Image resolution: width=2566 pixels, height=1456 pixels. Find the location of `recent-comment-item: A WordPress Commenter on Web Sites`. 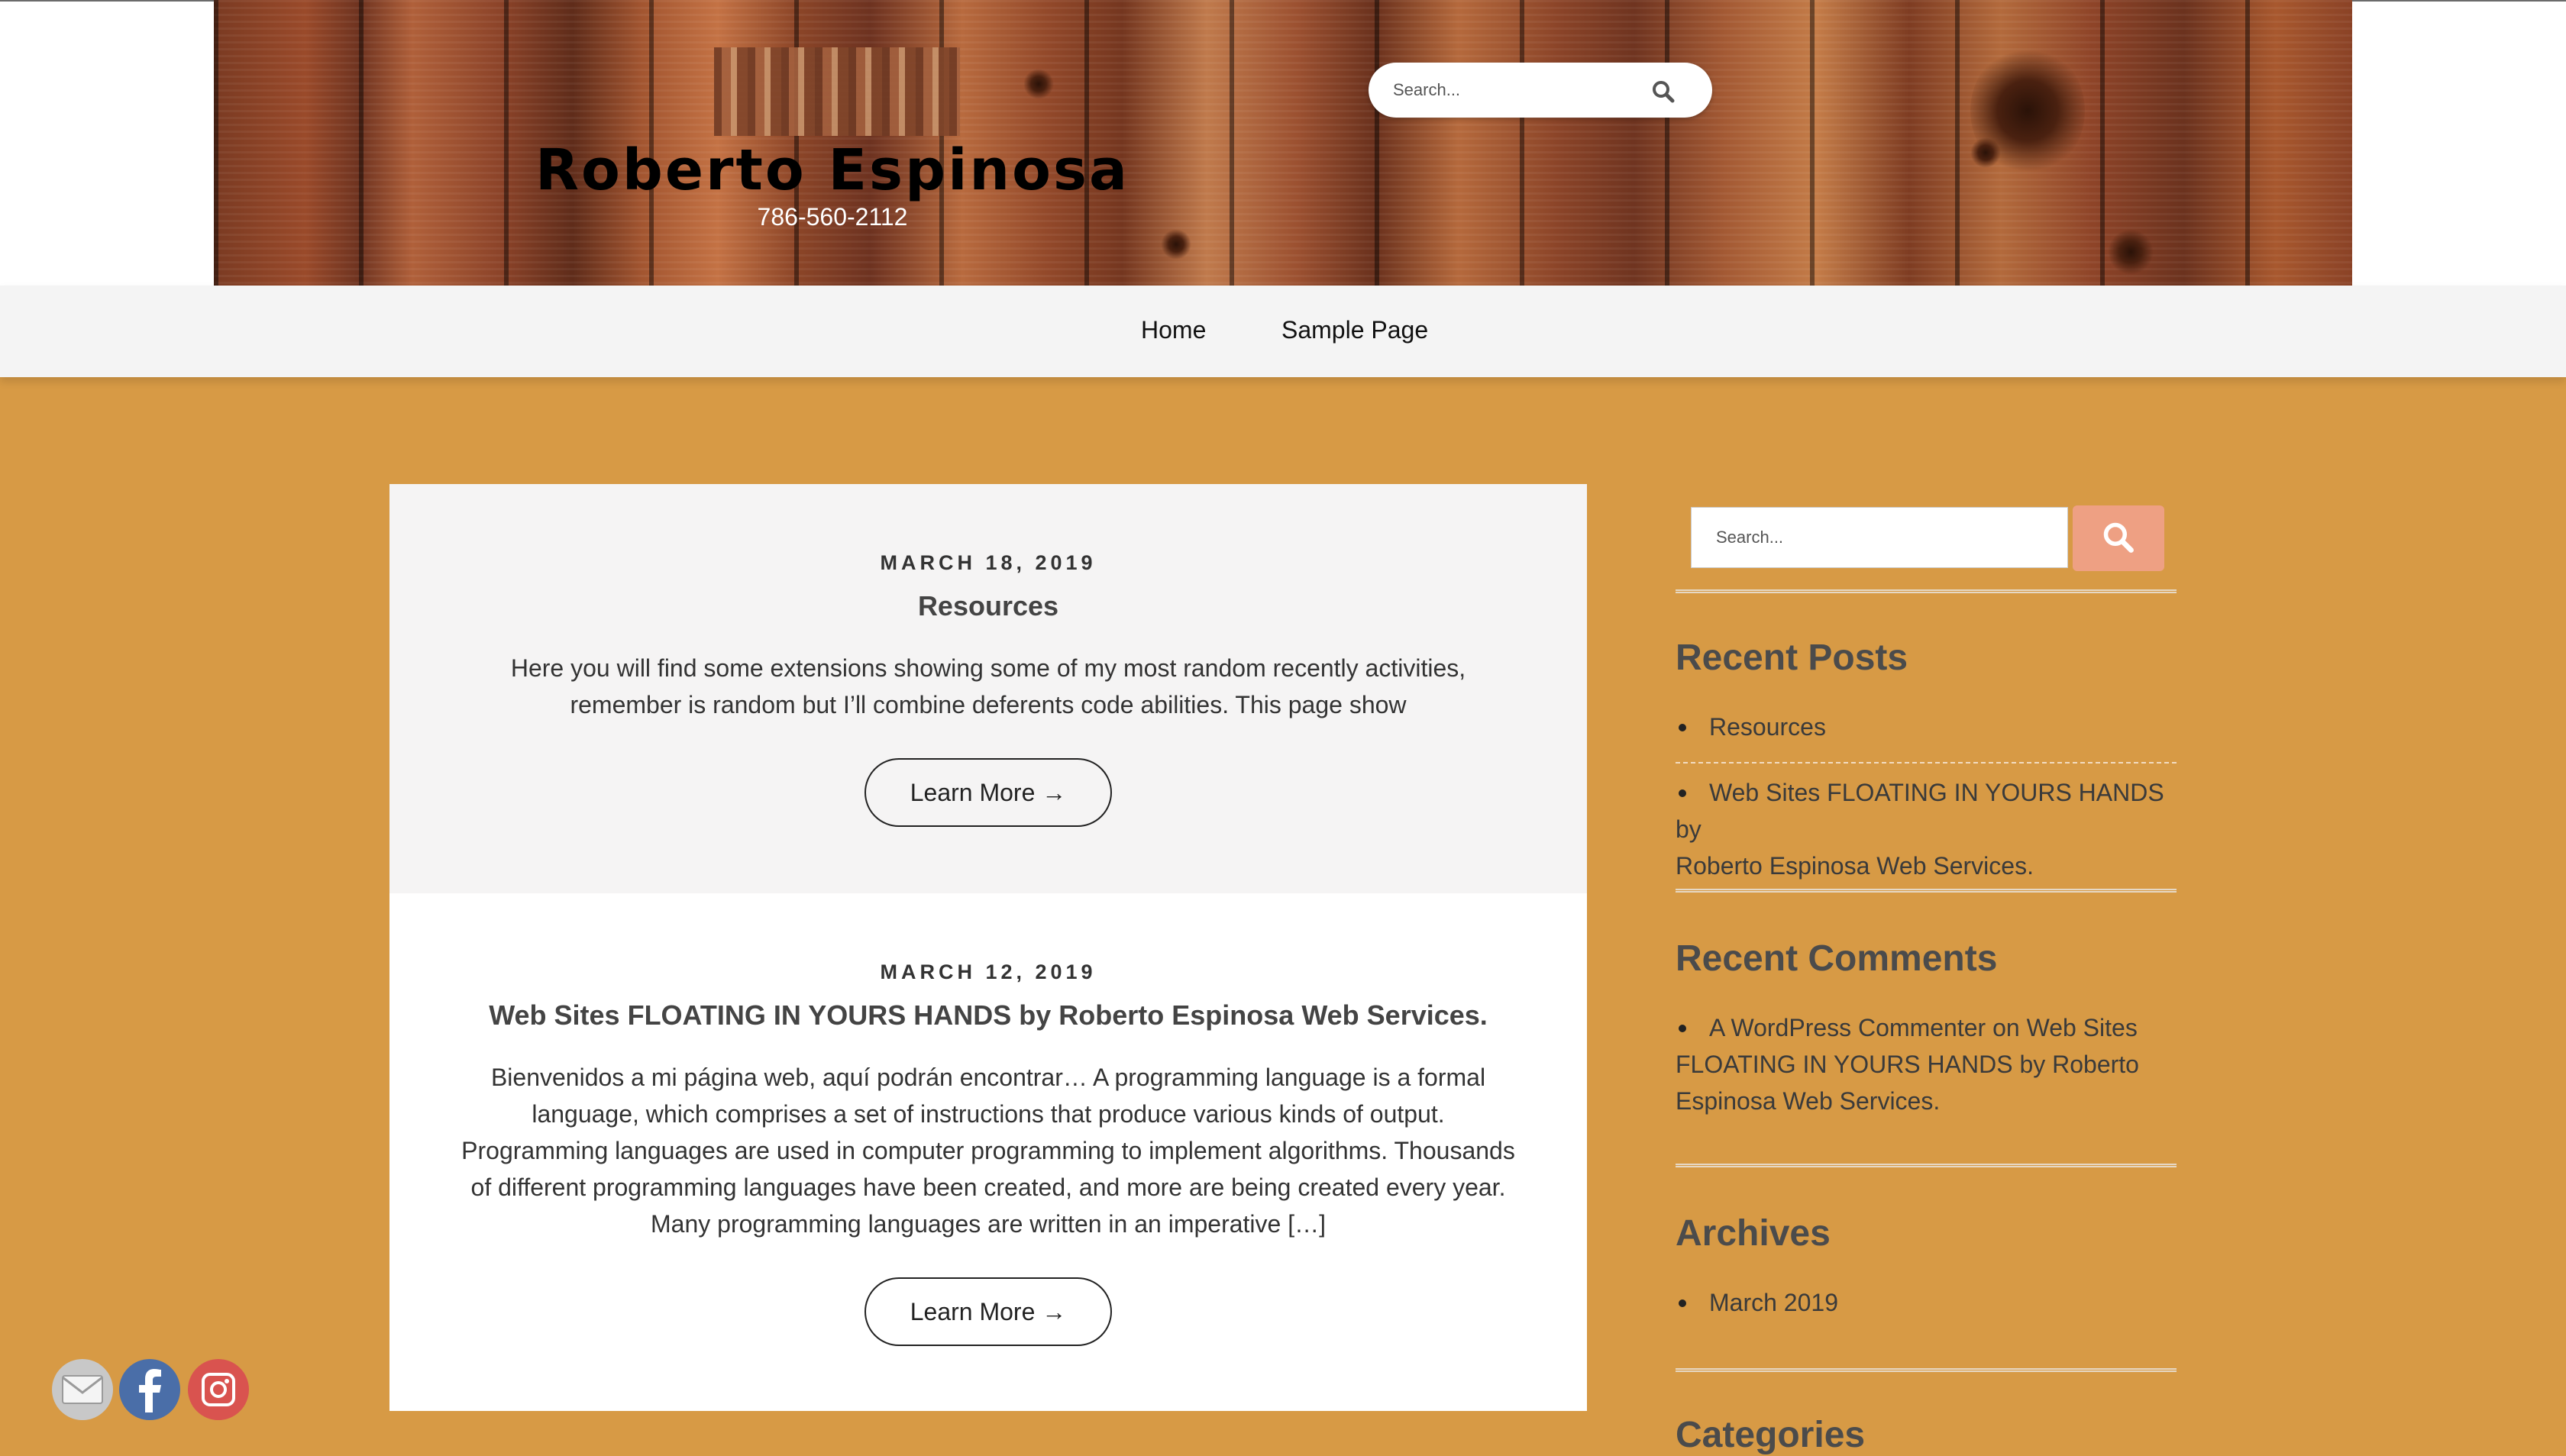

recent-comment-item: A WordPress Commenter on Web Sites is located at coordinates (1926, 1027).